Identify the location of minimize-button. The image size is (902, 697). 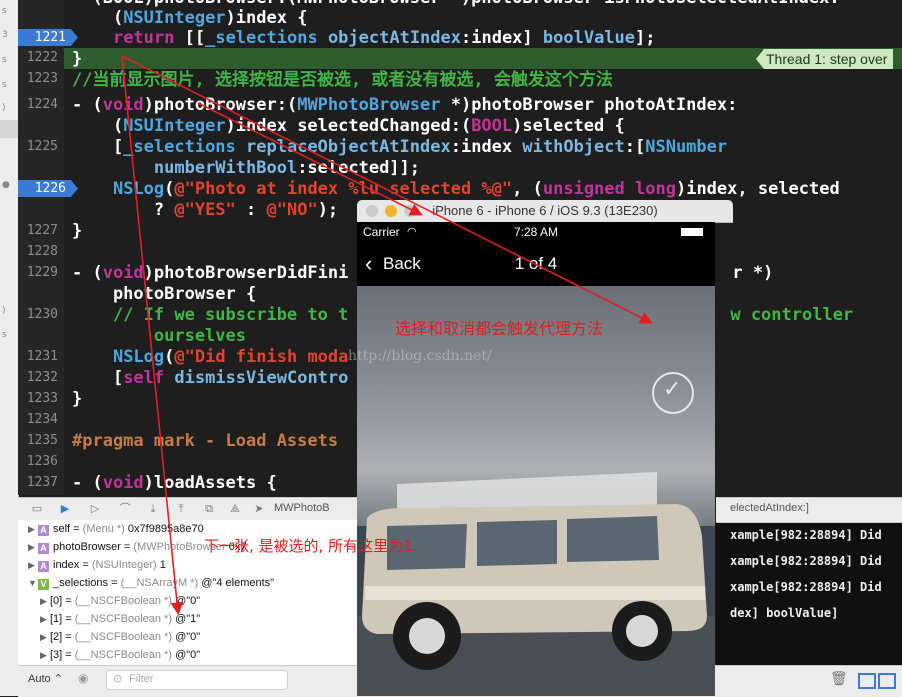
(391, 211).